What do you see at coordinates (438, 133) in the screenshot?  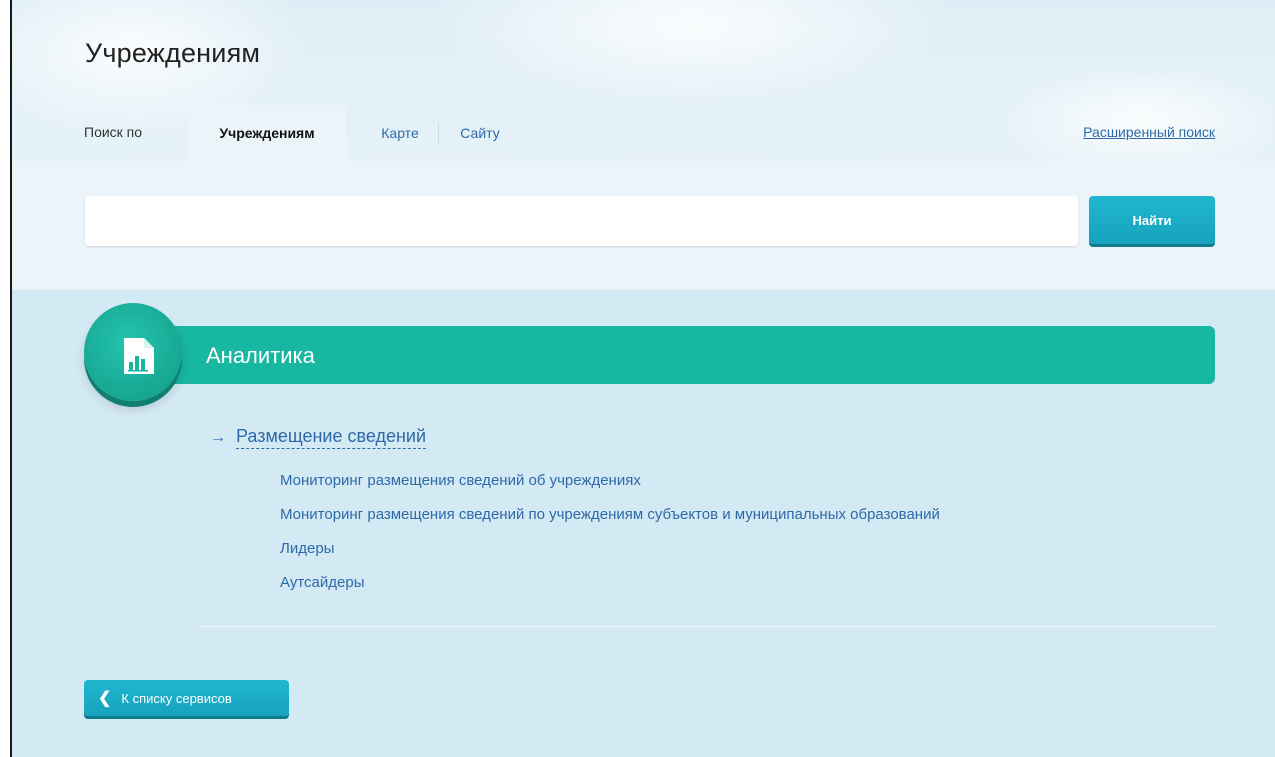 I see `tab-separator` at bounding box center [438, 133].